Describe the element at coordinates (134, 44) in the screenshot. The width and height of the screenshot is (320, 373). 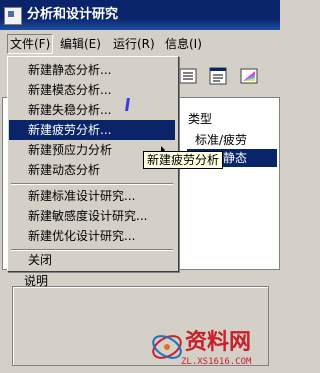
I see `menu-run: 运行(R)` at that location.